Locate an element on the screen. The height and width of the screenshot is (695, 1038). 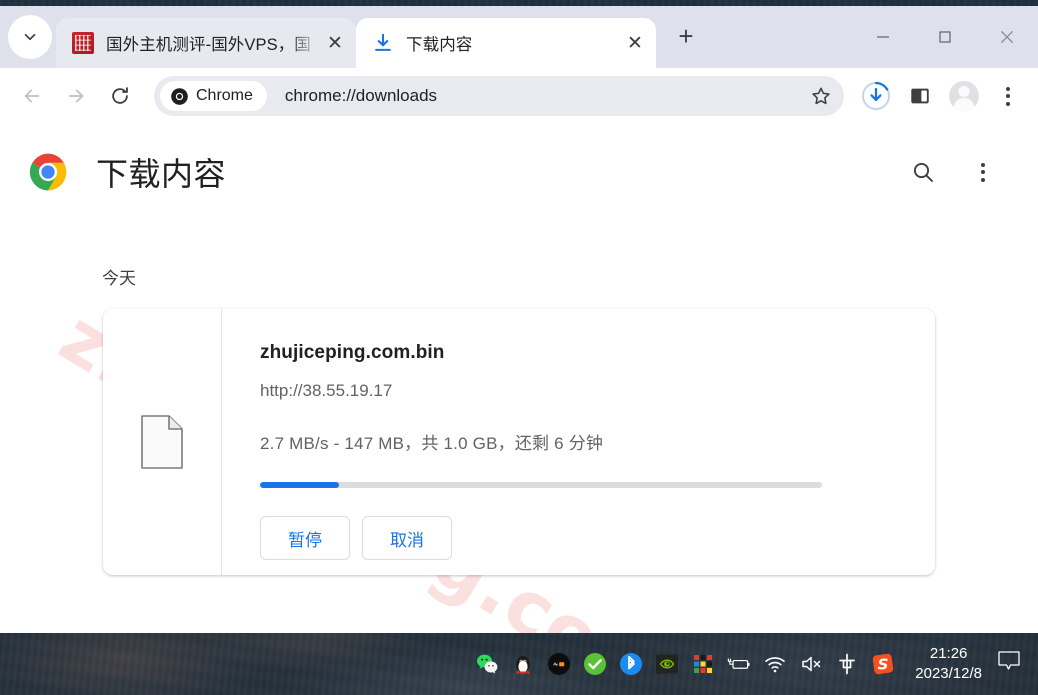
clock-date: 2023/12/8 is located at coordinates (948, 673).